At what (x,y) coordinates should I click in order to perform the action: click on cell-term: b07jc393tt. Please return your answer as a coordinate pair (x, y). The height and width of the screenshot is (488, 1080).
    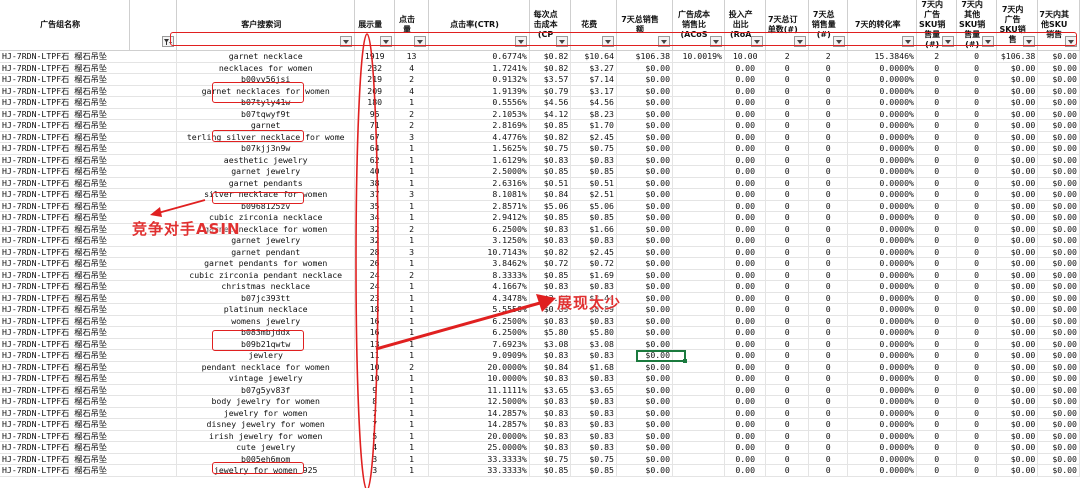
    Looking at the image, I should click on (266, 298).